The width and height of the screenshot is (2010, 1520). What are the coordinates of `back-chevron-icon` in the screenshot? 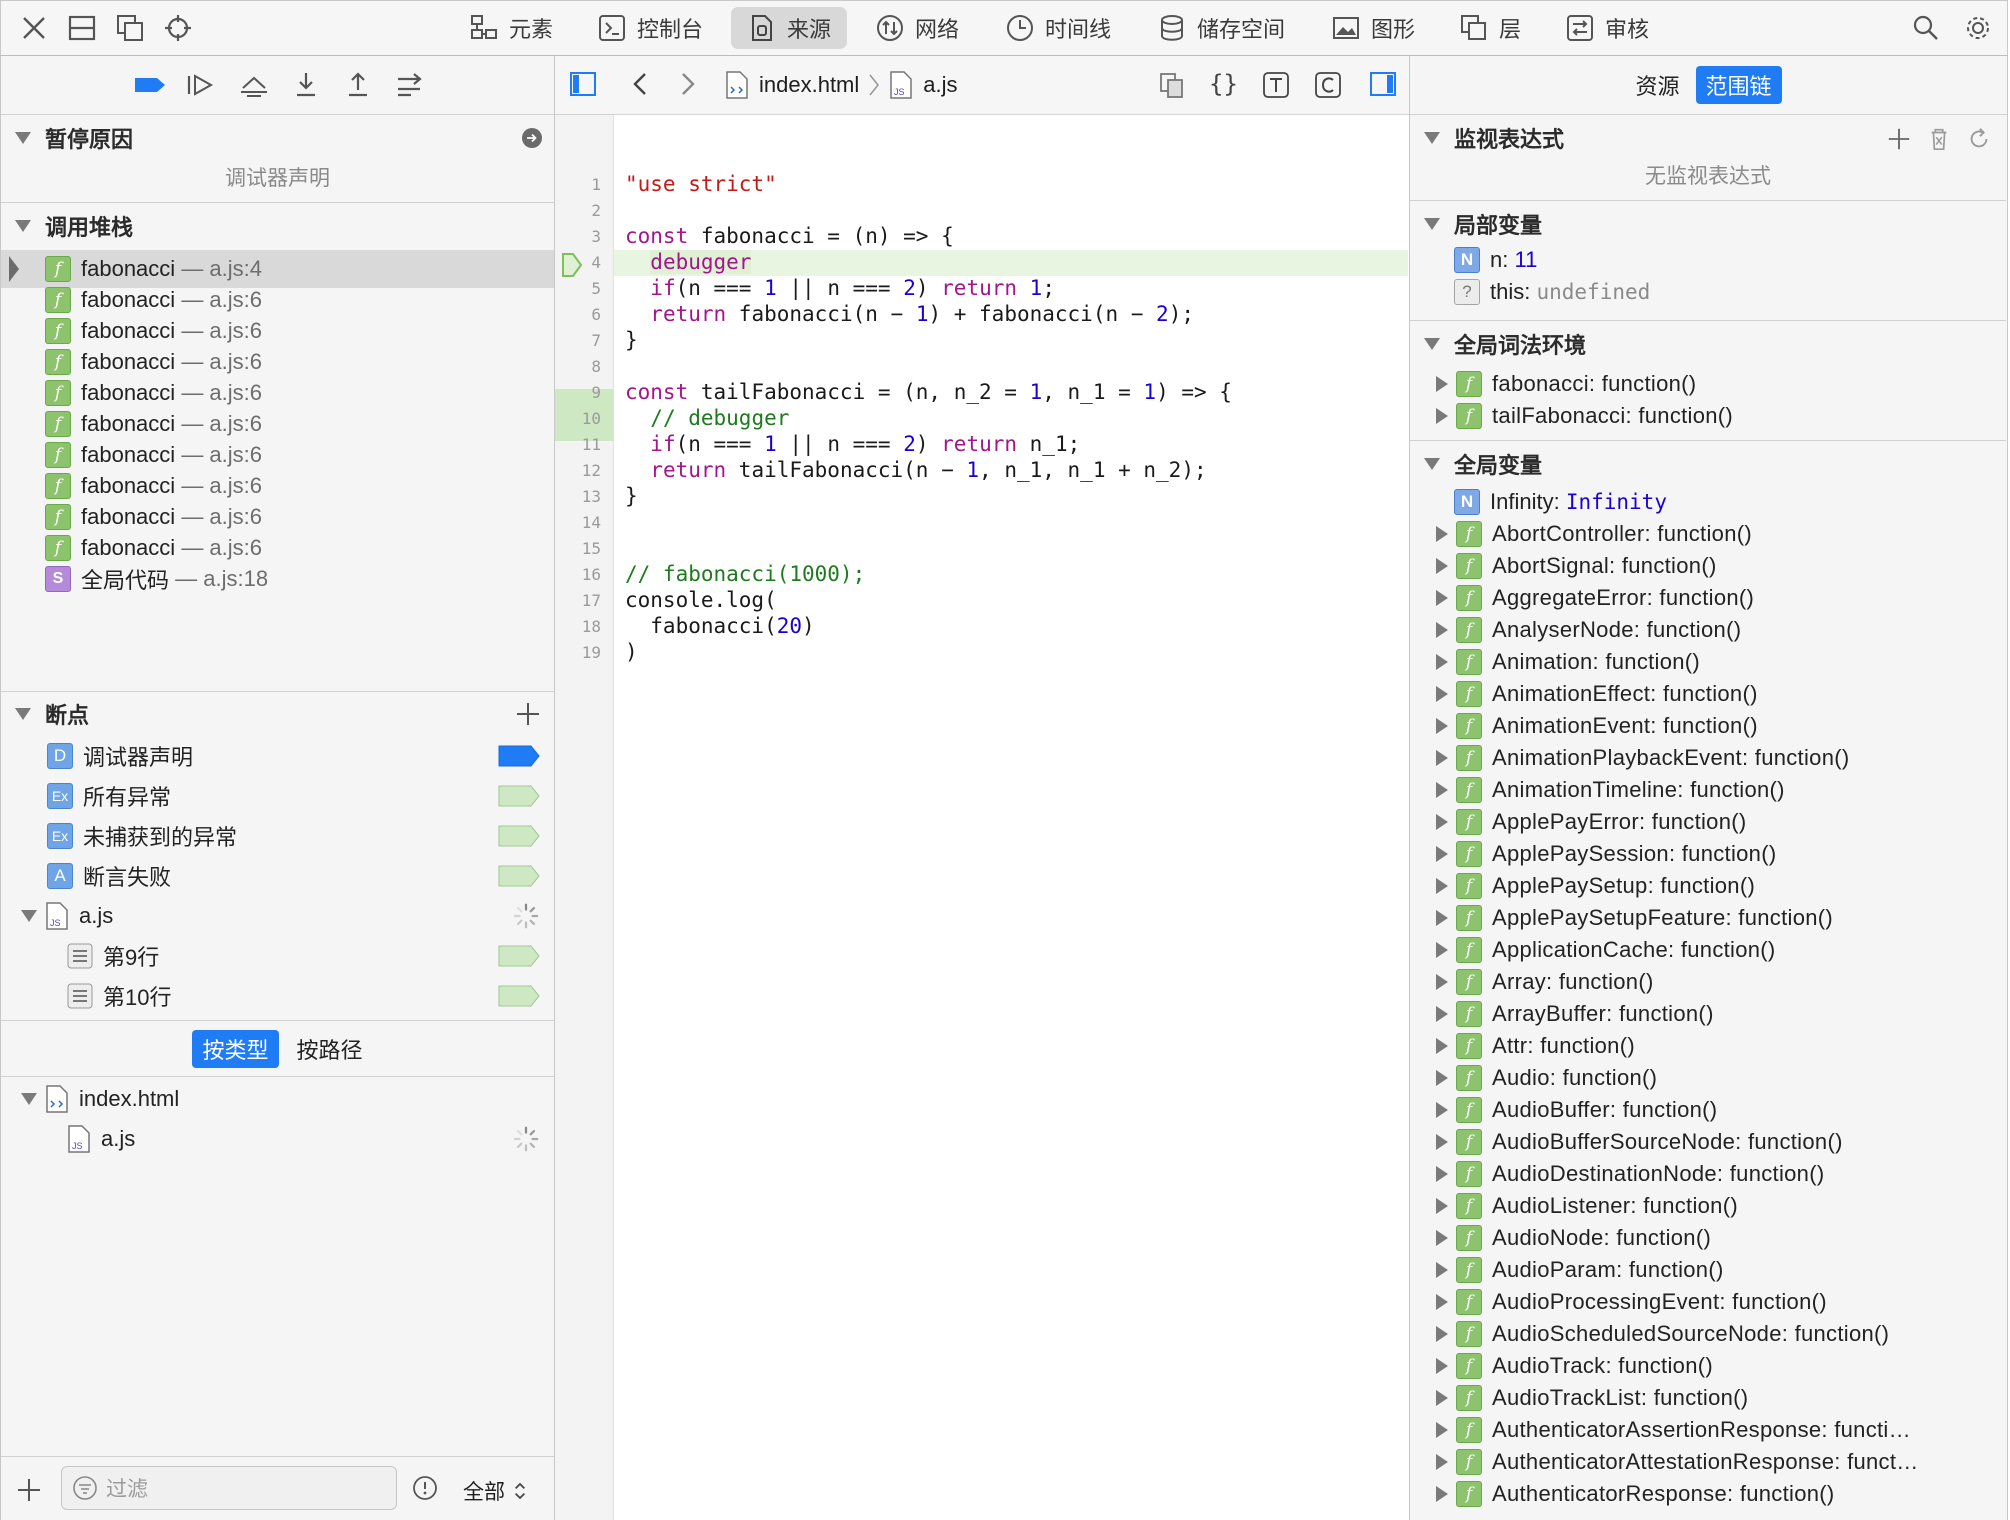 It's located at (641, 86).